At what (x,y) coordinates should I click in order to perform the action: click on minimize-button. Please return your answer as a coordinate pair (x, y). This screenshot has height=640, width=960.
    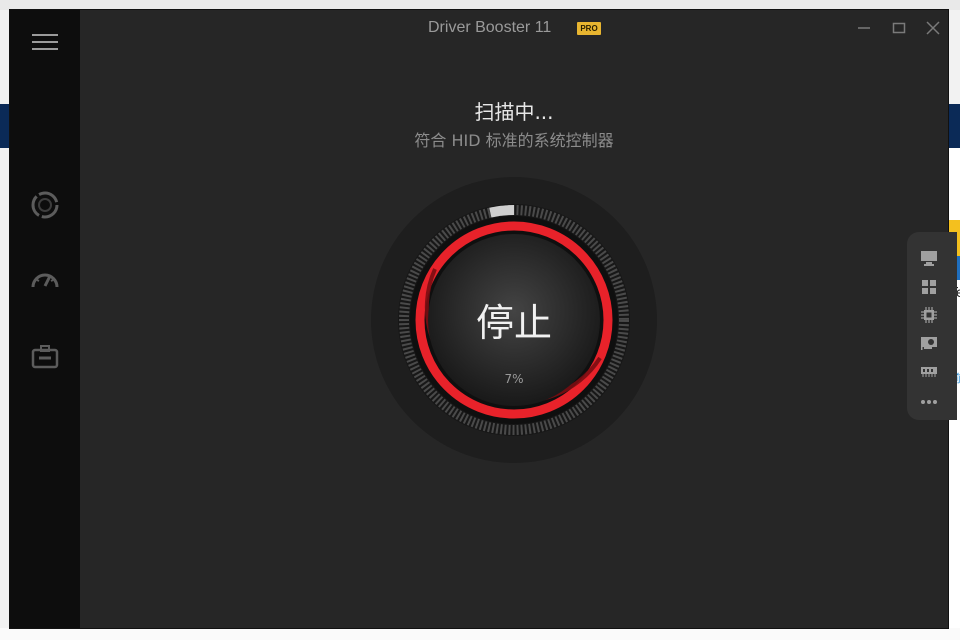
    Looking at the image, I should click on (864, 28).